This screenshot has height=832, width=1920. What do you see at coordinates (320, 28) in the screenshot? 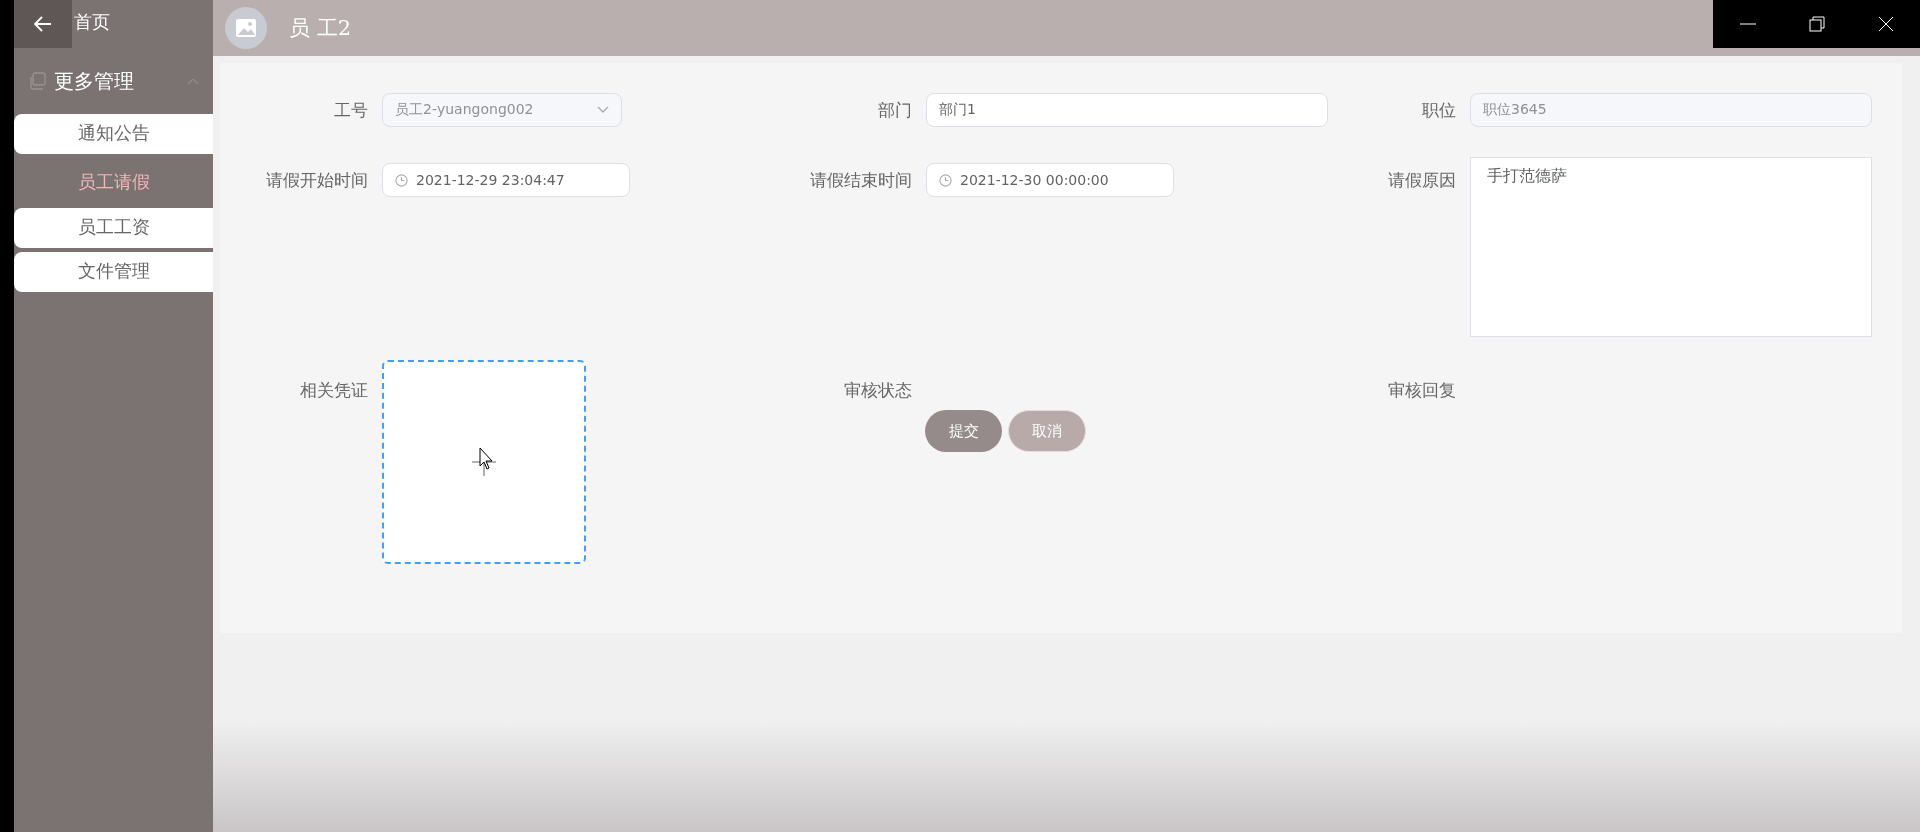
I see `user-name: 员 工2` at bounding box center [320, 28].